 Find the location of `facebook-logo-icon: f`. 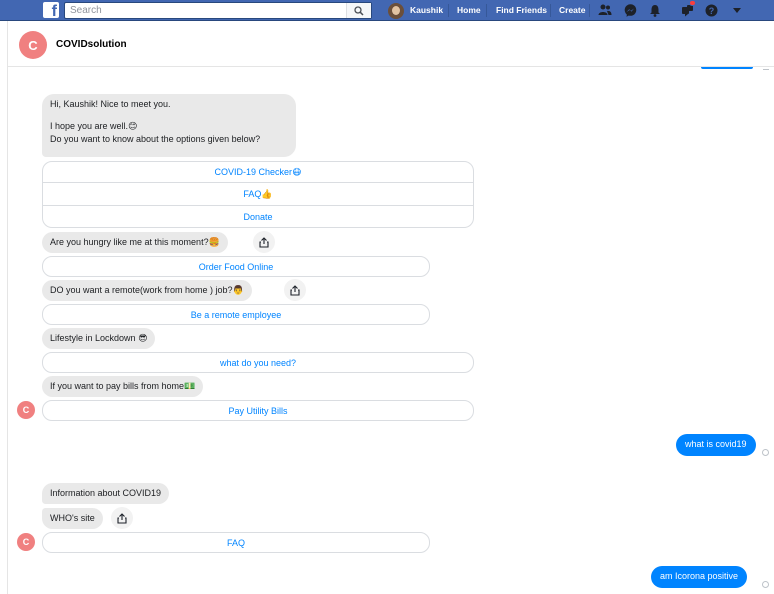

facebook-logo-icon: f is located at coordinates (51, 10).